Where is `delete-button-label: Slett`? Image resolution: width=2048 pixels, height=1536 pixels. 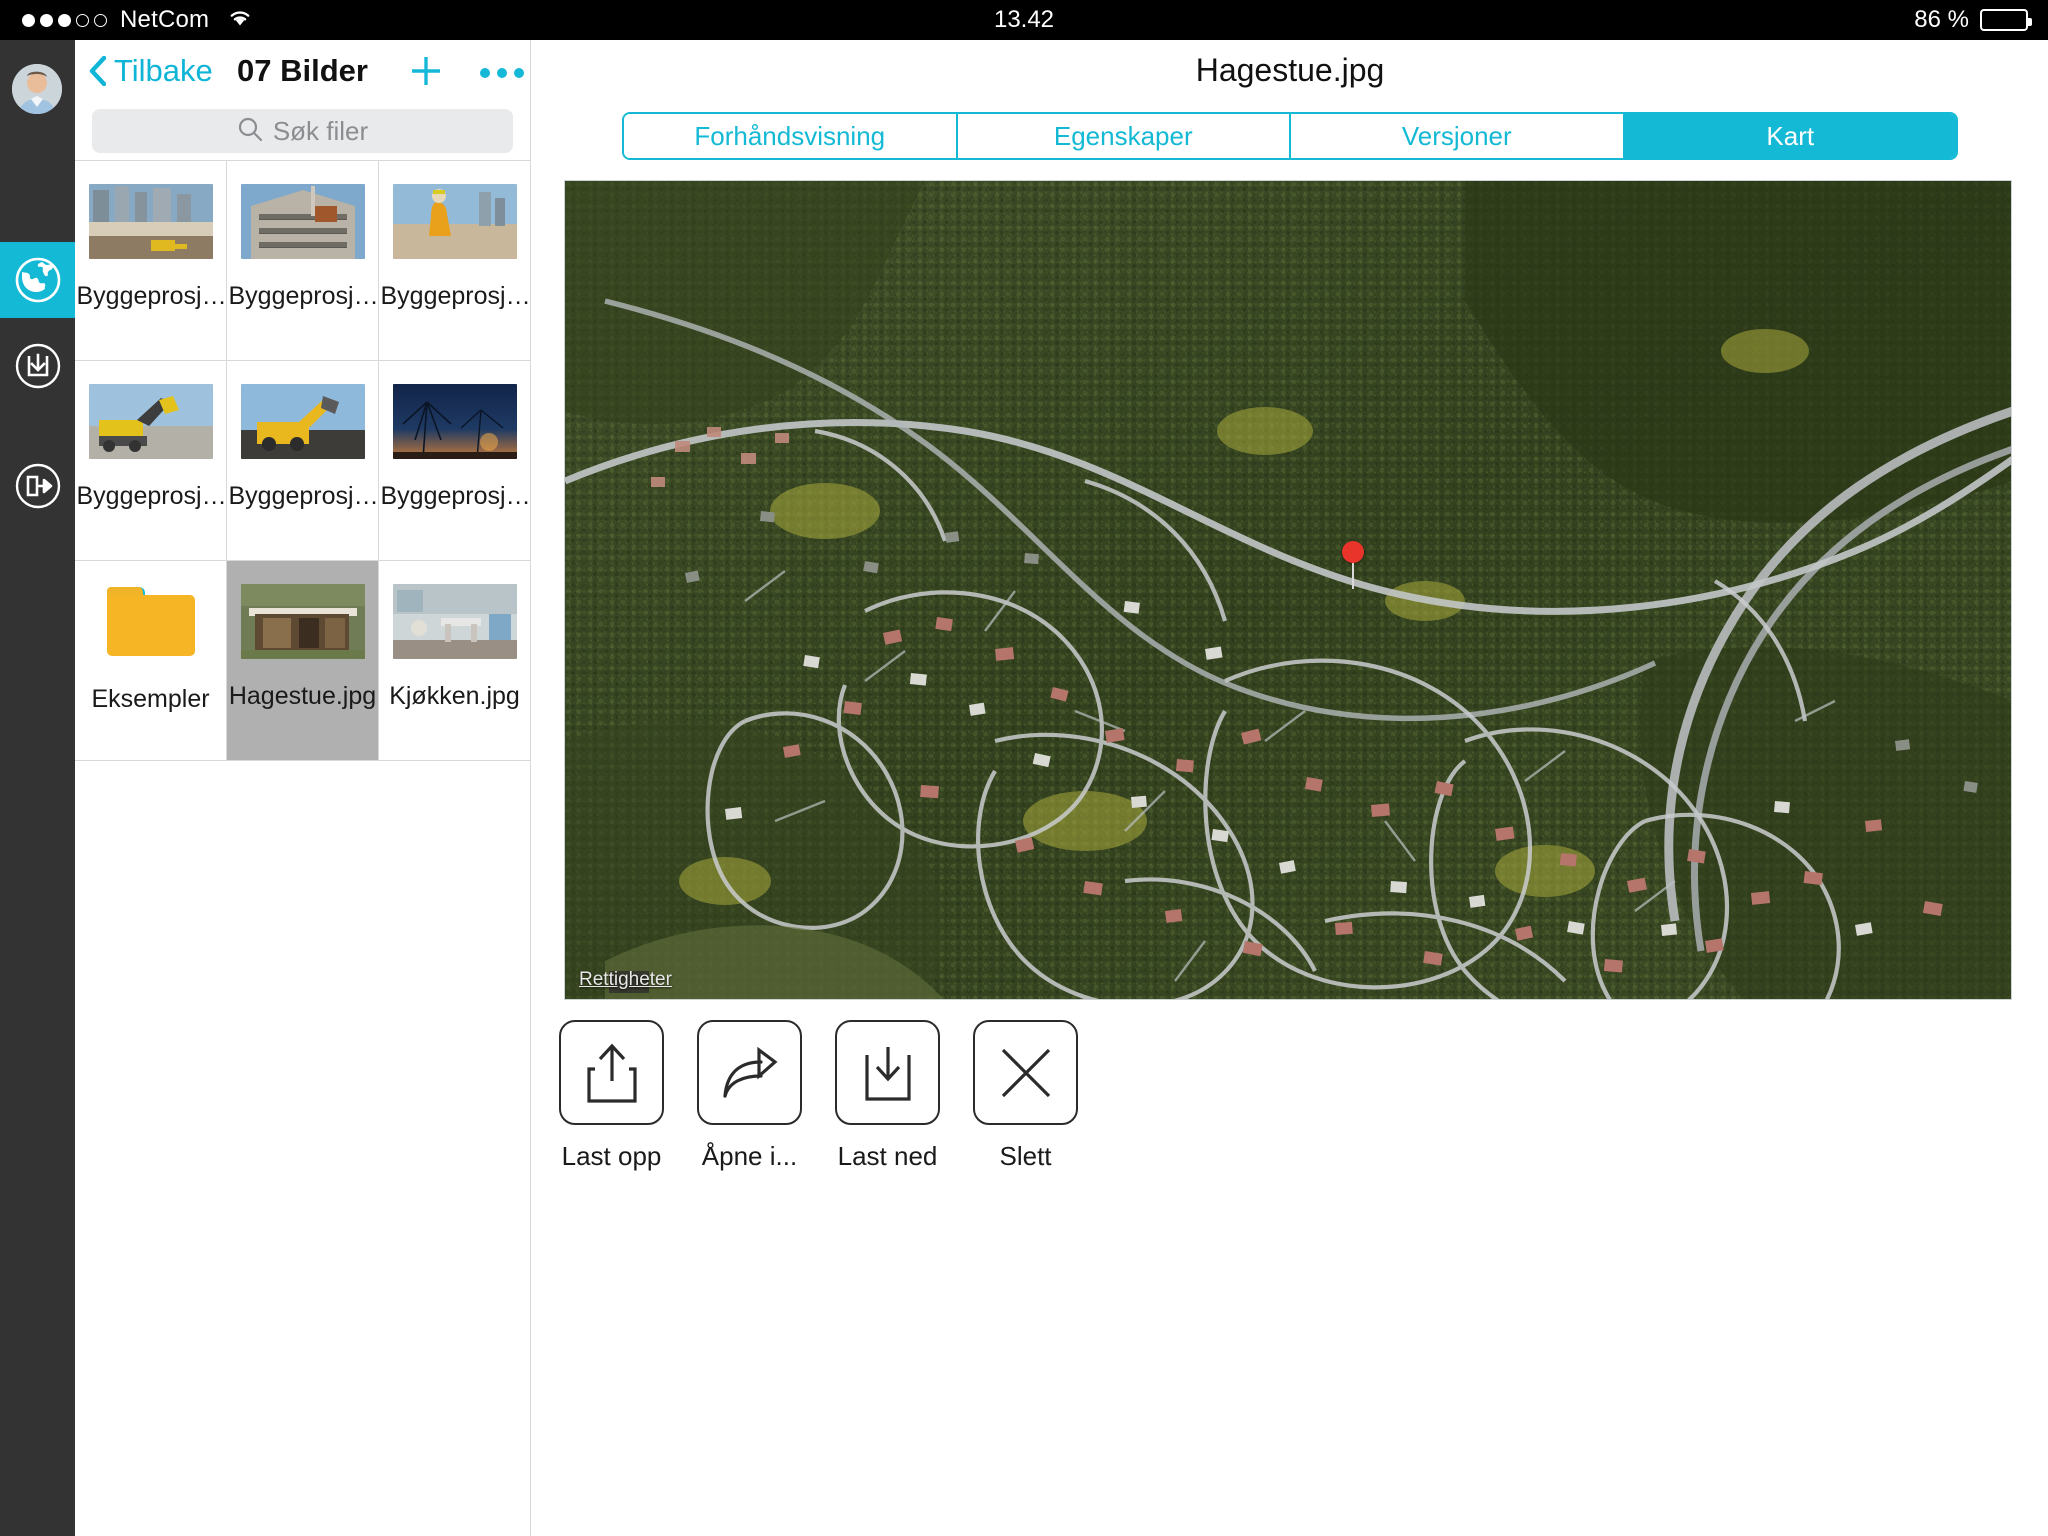 delete-button-label: Slett is located at coordinates (1025, 1156).